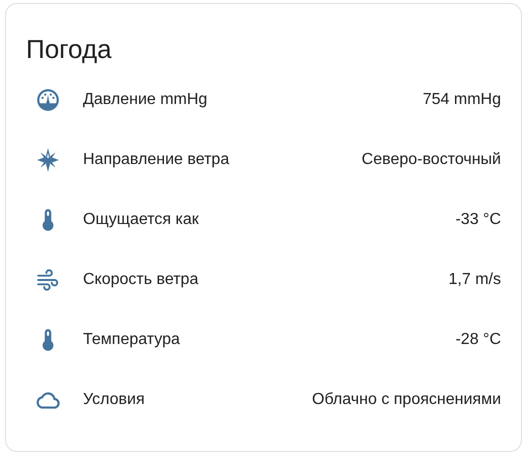  Describe the element at coordinates (141, 220) in the screenshot. I see `row-label: Ощущается как` at that location.